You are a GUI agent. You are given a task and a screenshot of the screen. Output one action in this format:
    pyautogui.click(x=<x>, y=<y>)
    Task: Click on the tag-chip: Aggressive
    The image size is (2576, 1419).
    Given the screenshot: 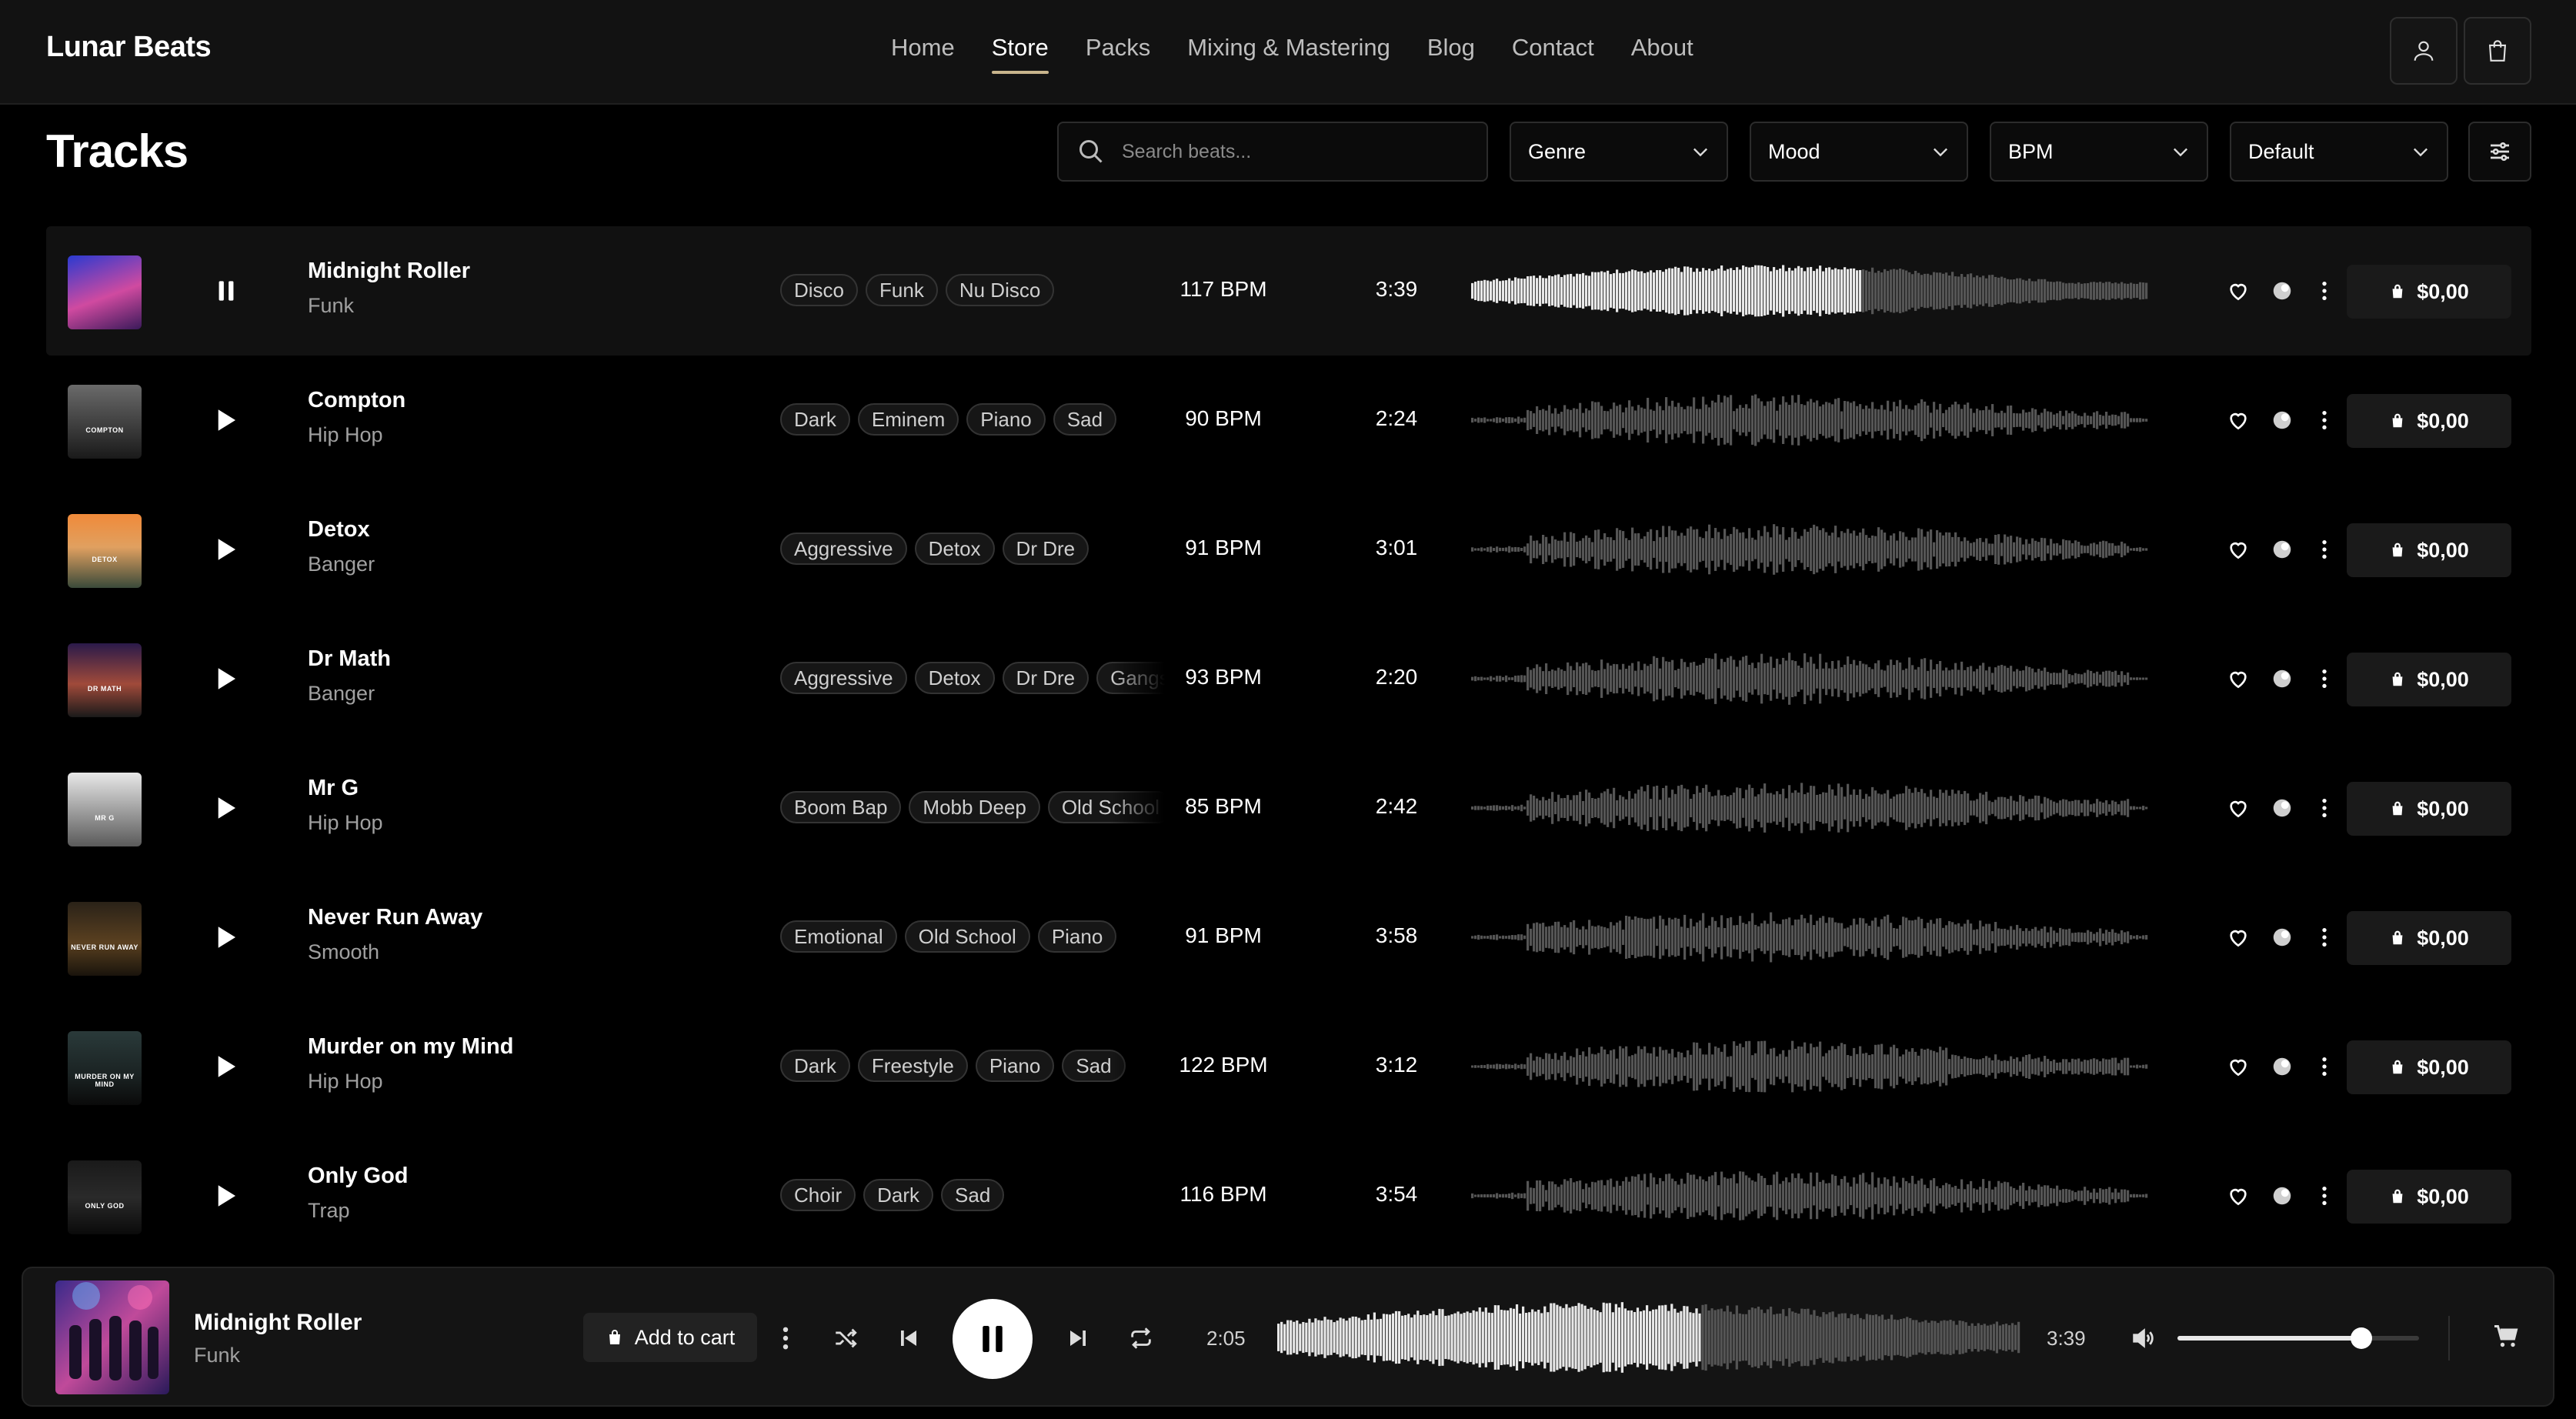 What is the action you would take?
    pyautogui.click(x=844, y=678)
    